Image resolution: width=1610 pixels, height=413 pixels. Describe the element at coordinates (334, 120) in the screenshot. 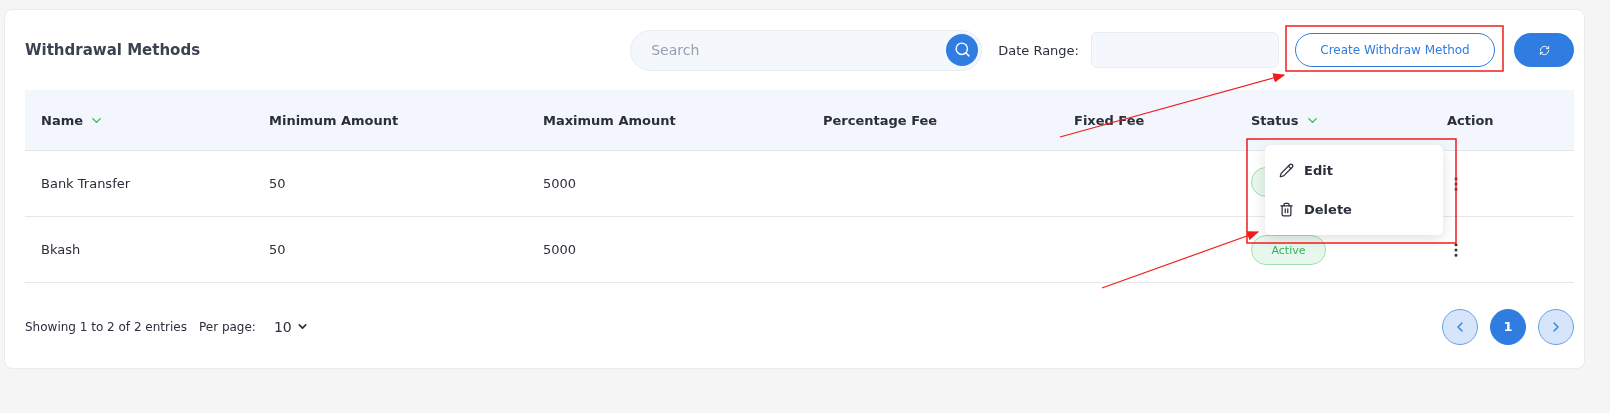

I see `column-header: Minimum Amount` at that location.